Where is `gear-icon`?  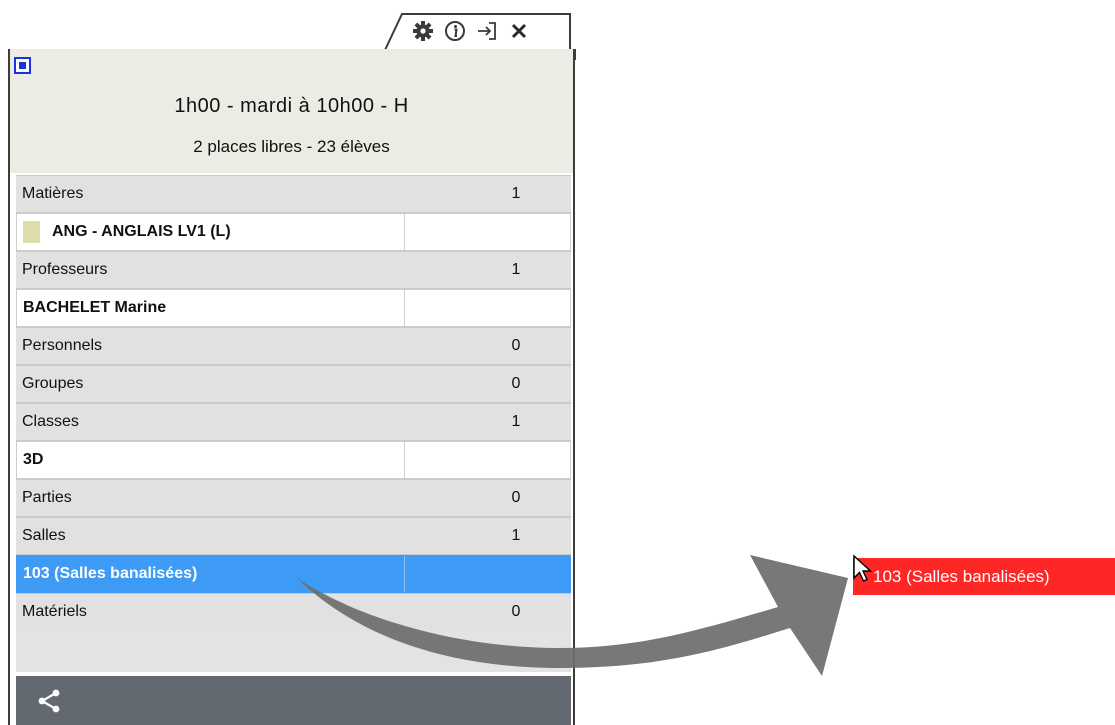 gear-icon is located at coordinates (423, 31).